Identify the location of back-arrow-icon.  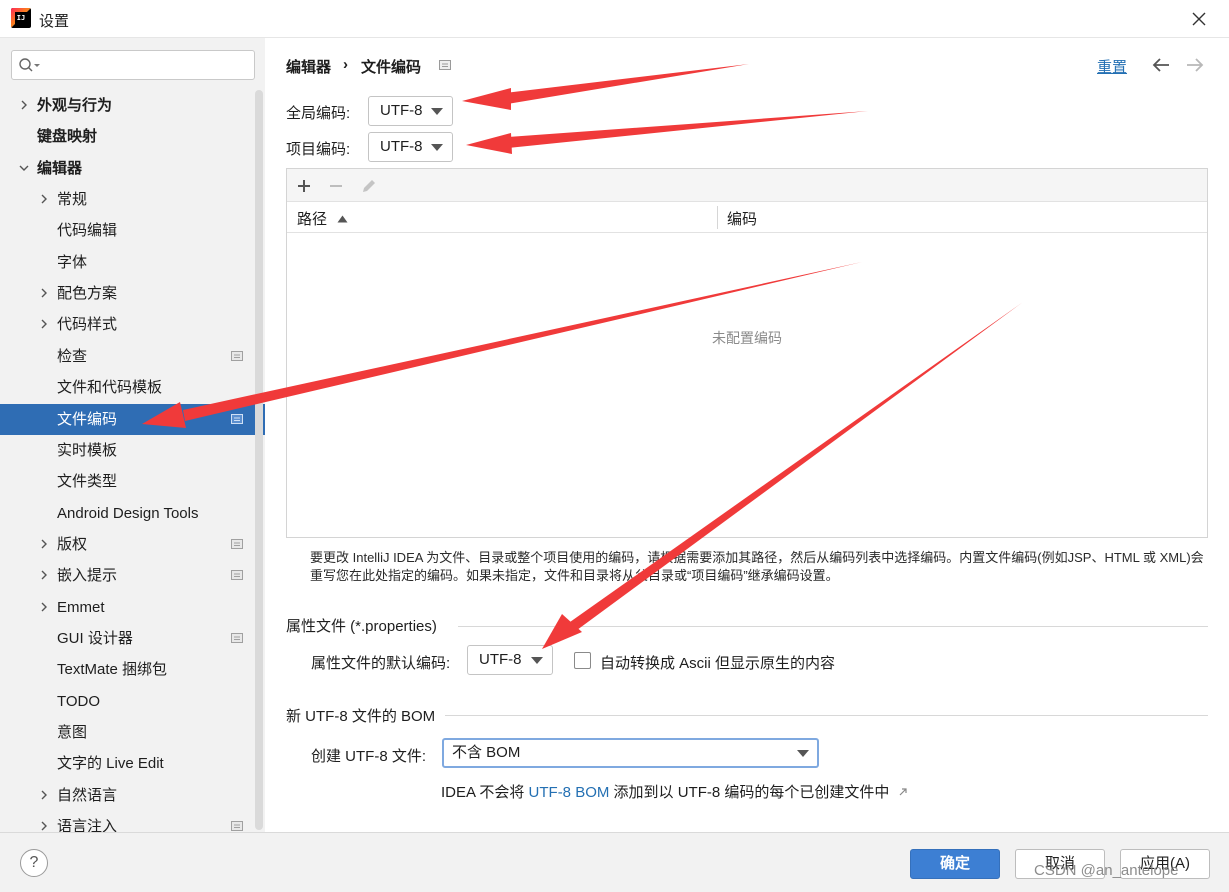
(1161, 65).